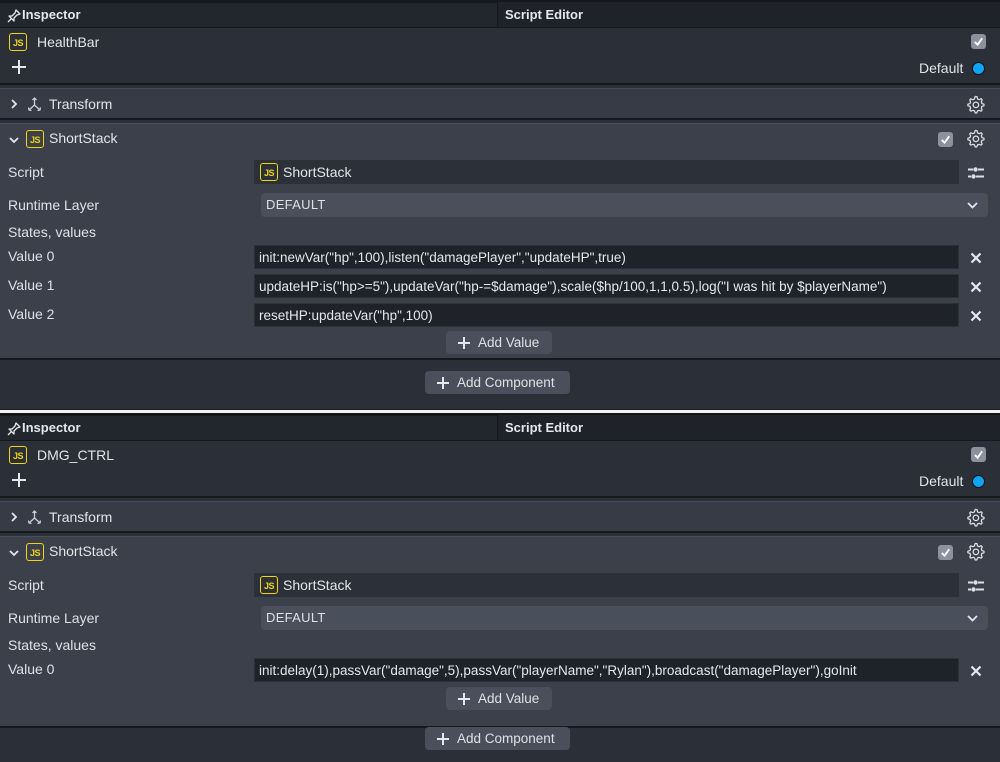 This screenshot has height=762, width=1000. I want to click on value-label: Value 1, so click(31, 285).